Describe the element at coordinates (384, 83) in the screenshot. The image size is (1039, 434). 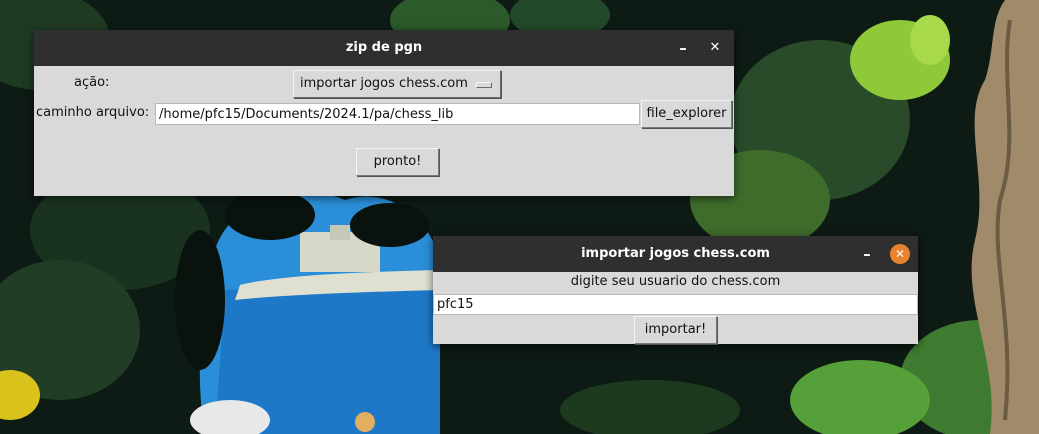
I see `action-selected-value: importar jogos chess.com` at that location.